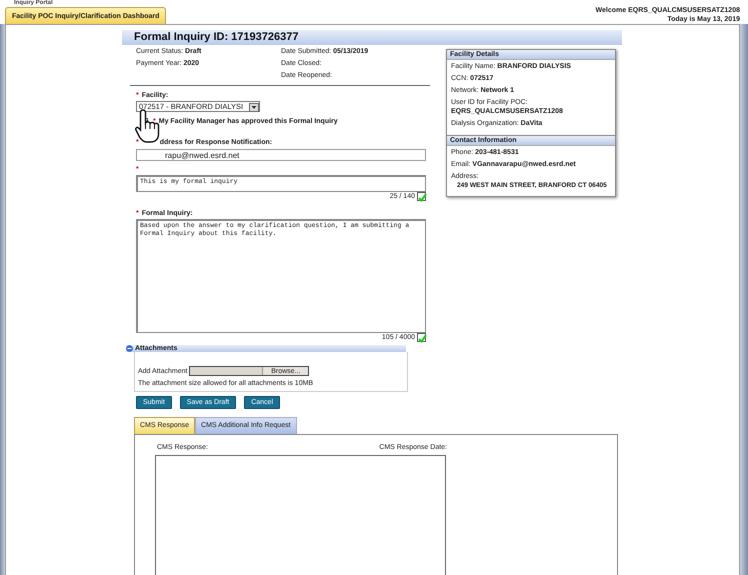  I want to click on email-field: rapu@nwed.esrd.net, so click(281, 154).